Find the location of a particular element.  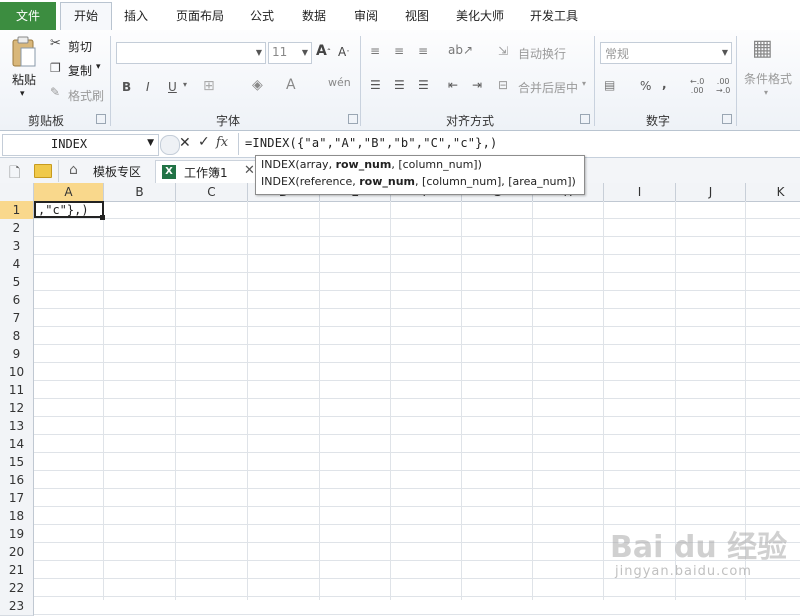

font-name-combo: ▼ is located at coordinates (191, 53).